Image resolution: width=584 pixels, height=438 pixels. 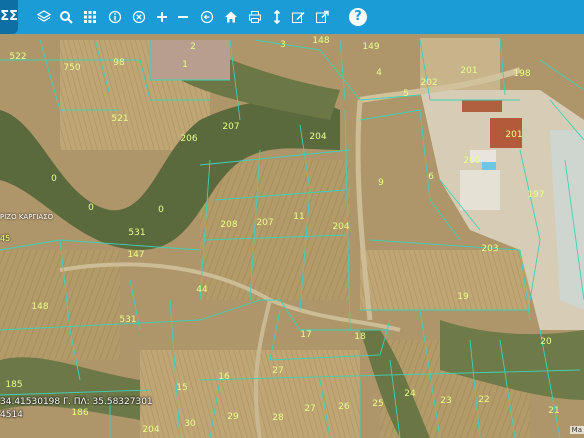 I want to click on parcel-label: 206, so click(x=188, y=139).